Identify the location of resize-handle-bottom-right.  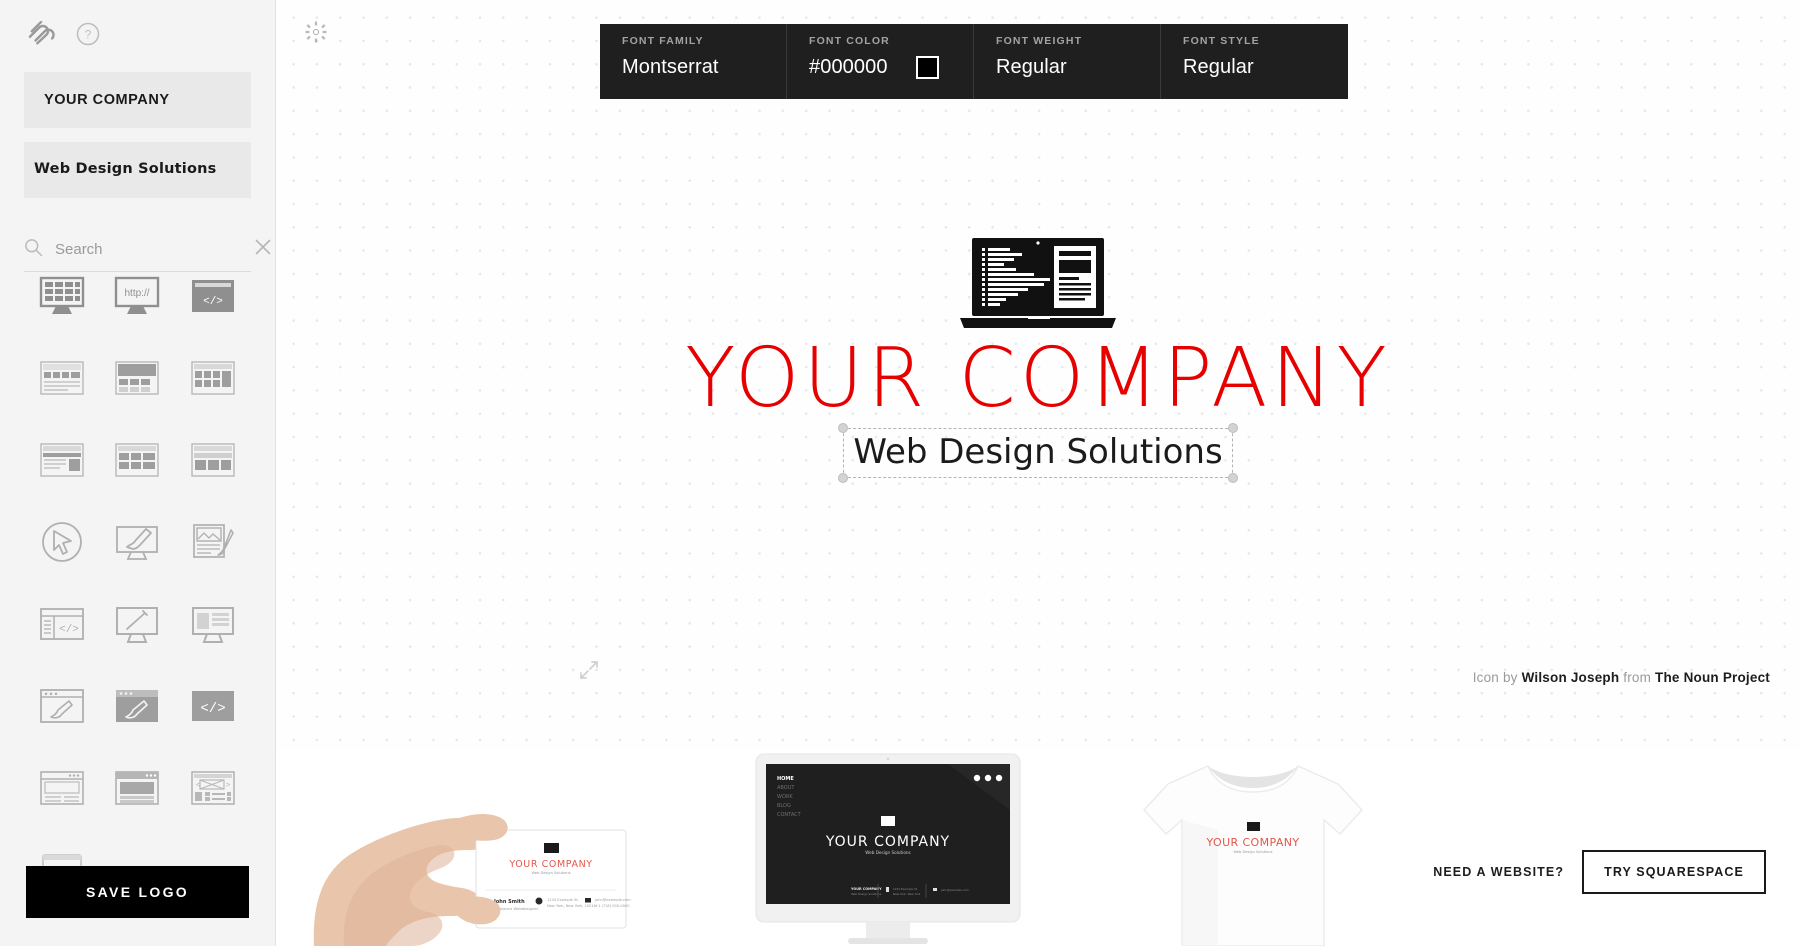
(1232, 478).